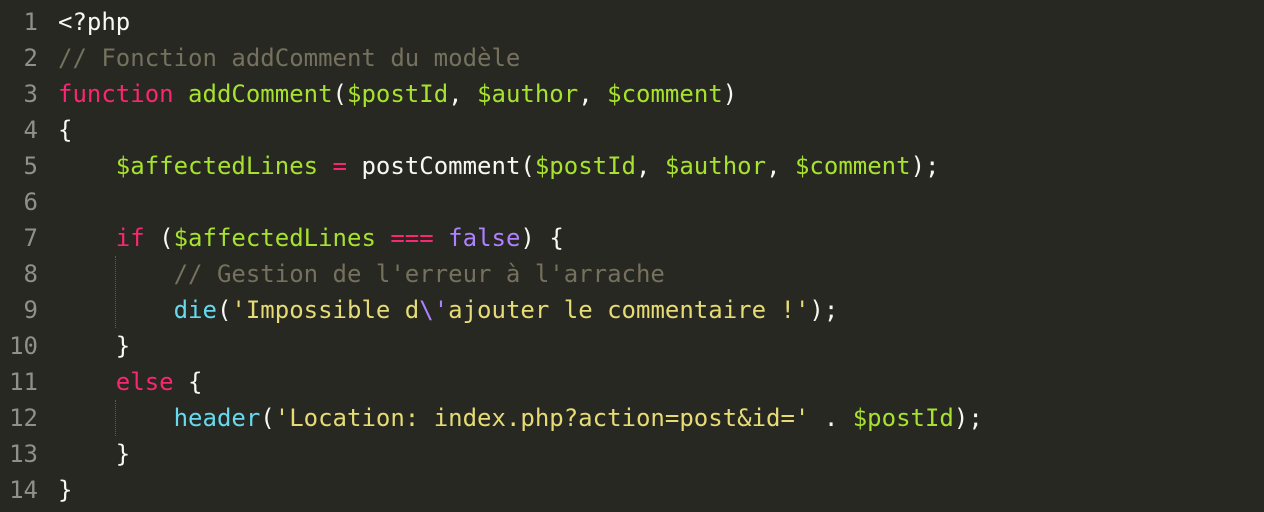 Image resolution: width=1264 pixels, height=512 pixels. I want to click on code-builtin-call: header, so click(217, 418).